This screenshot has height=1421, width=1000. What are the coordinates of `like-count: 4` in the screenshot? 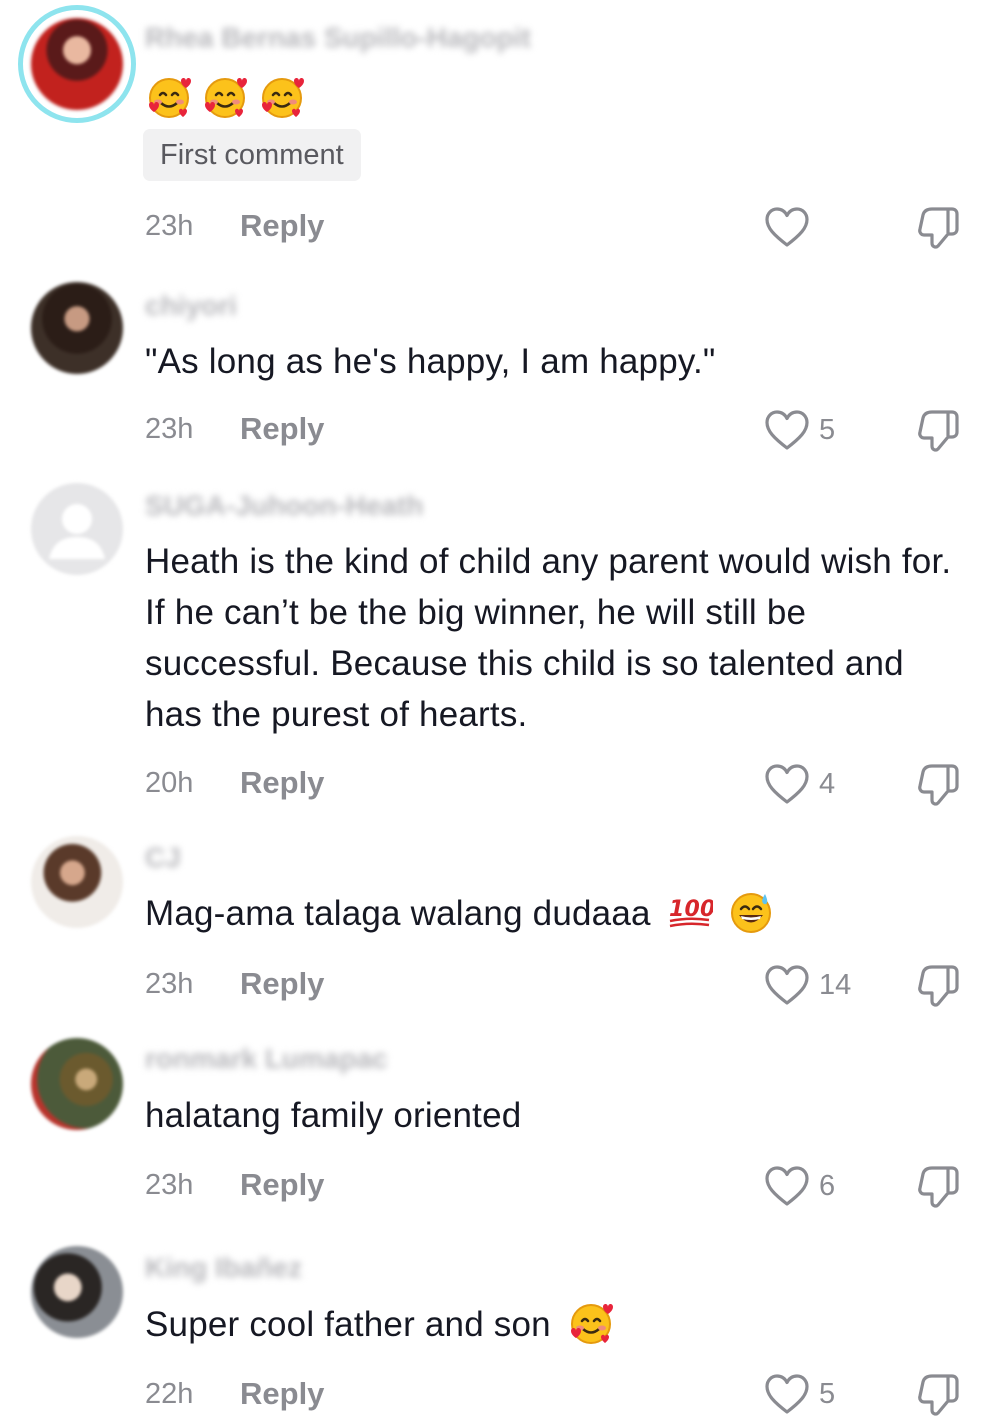 It's located at (827, 784).